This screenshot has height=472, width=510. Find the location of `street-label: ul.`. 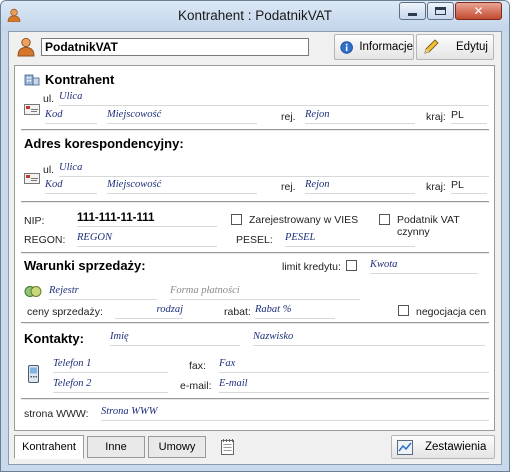

street-label: ul. is located at coordinates (49, 99).